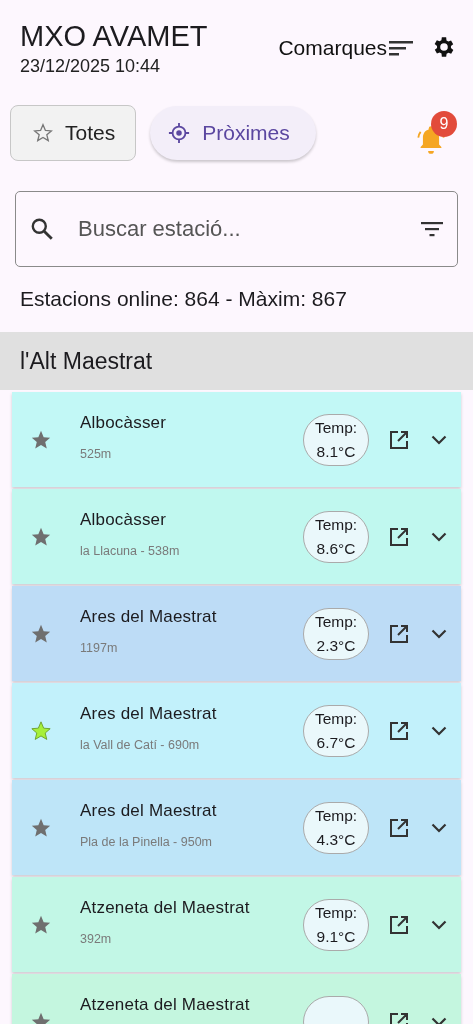 The width and height of the screenshot is (473, 1024). Describe the element at coordinates (183, 298) in the screenshot. I see `station-count: Estacions online: 864 - Màxim: 867` at that location.